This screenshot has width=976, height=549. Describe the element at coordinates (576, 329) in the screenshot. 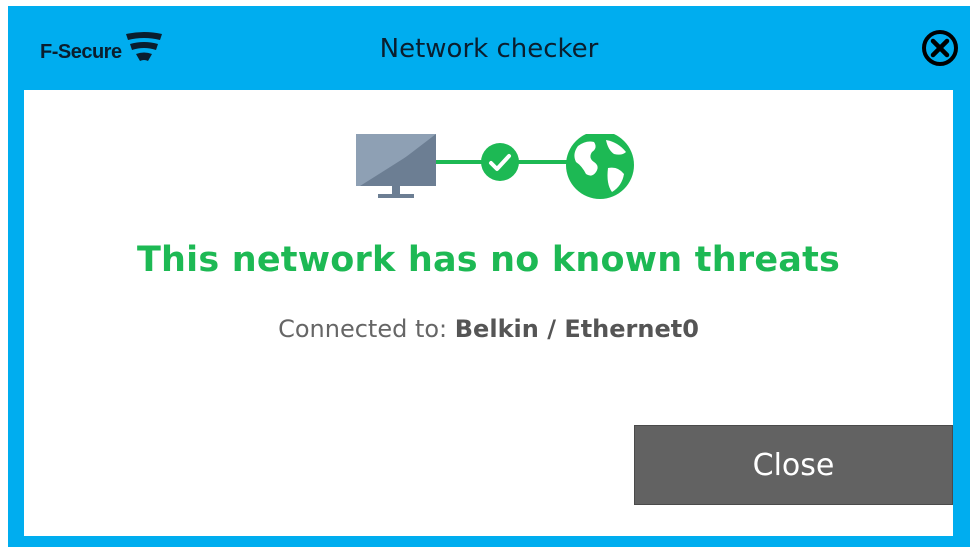

I see `connected-network-name: Belkin / Ethernet0` at that location.